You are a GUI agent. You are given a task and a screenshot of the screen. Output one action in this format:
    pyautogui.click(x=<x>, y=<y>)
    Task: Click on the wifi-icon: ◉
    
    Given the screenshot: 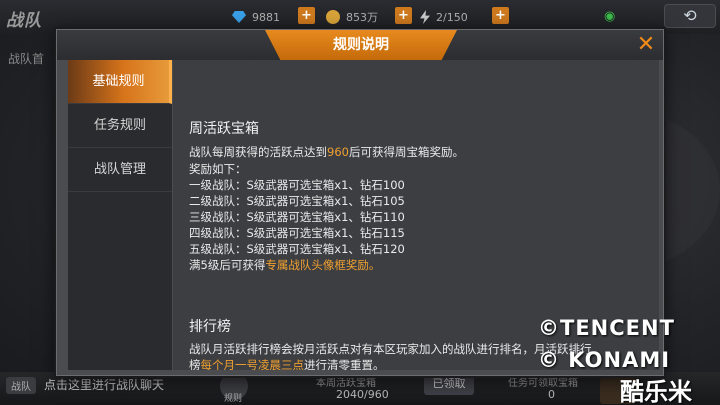 What is the action you would take?
    pyautogui.click(x=610, y=16)
    